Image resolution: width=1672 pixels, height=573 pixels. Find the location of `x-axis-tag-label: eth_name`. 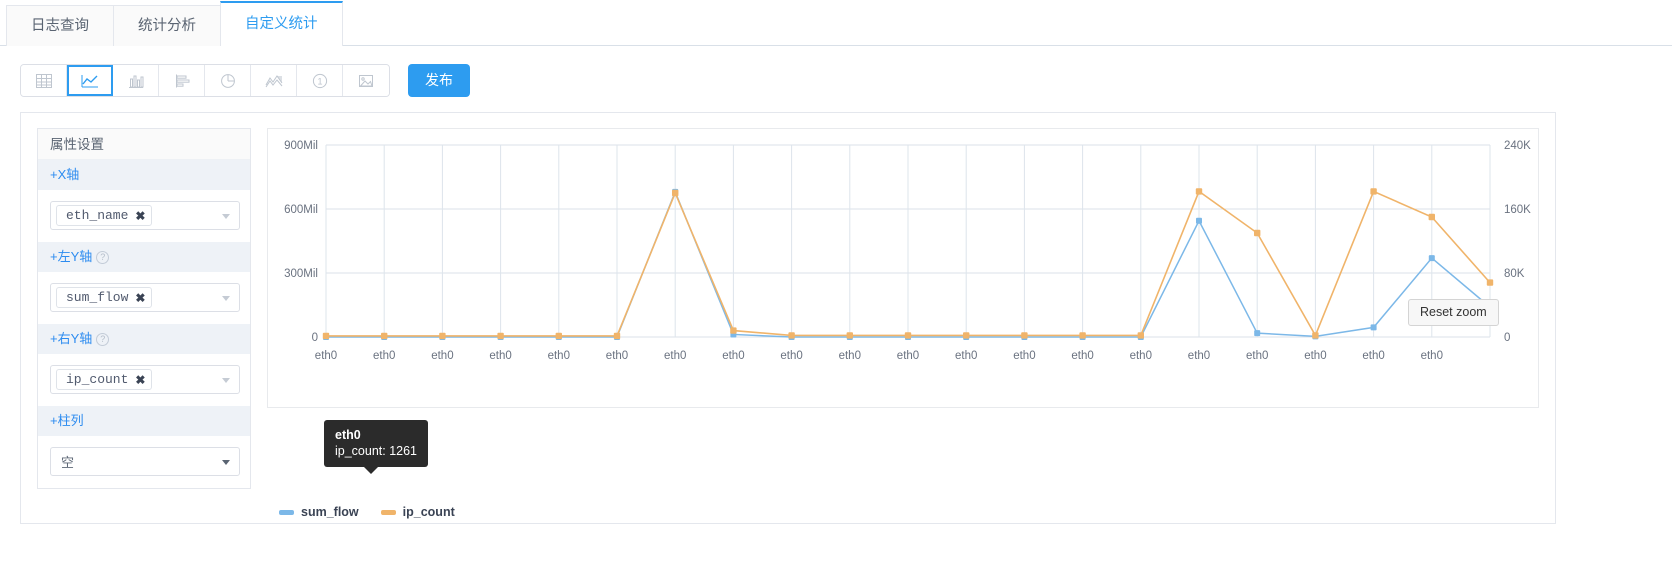

x-axis-tag-label: eth_name is located at coordinates (97, 215).